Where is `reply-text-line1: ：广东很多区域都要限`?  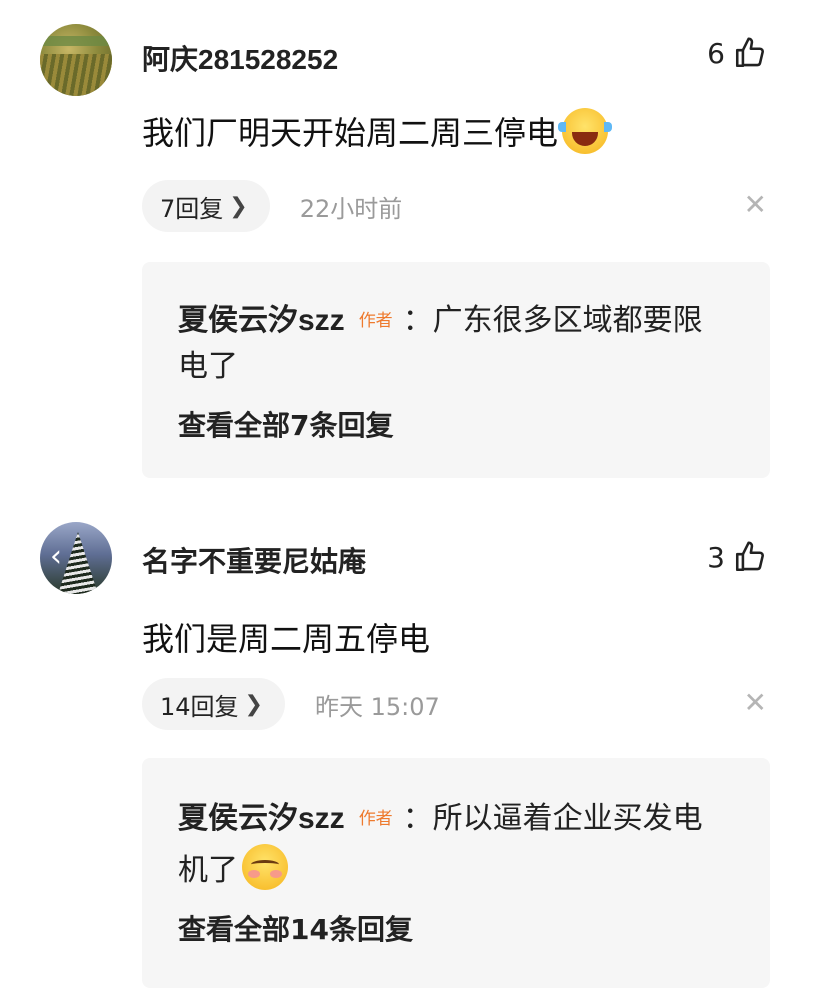
reply-text-line1: ：广东很多区域都要限 is located at coordinates (552, 320).